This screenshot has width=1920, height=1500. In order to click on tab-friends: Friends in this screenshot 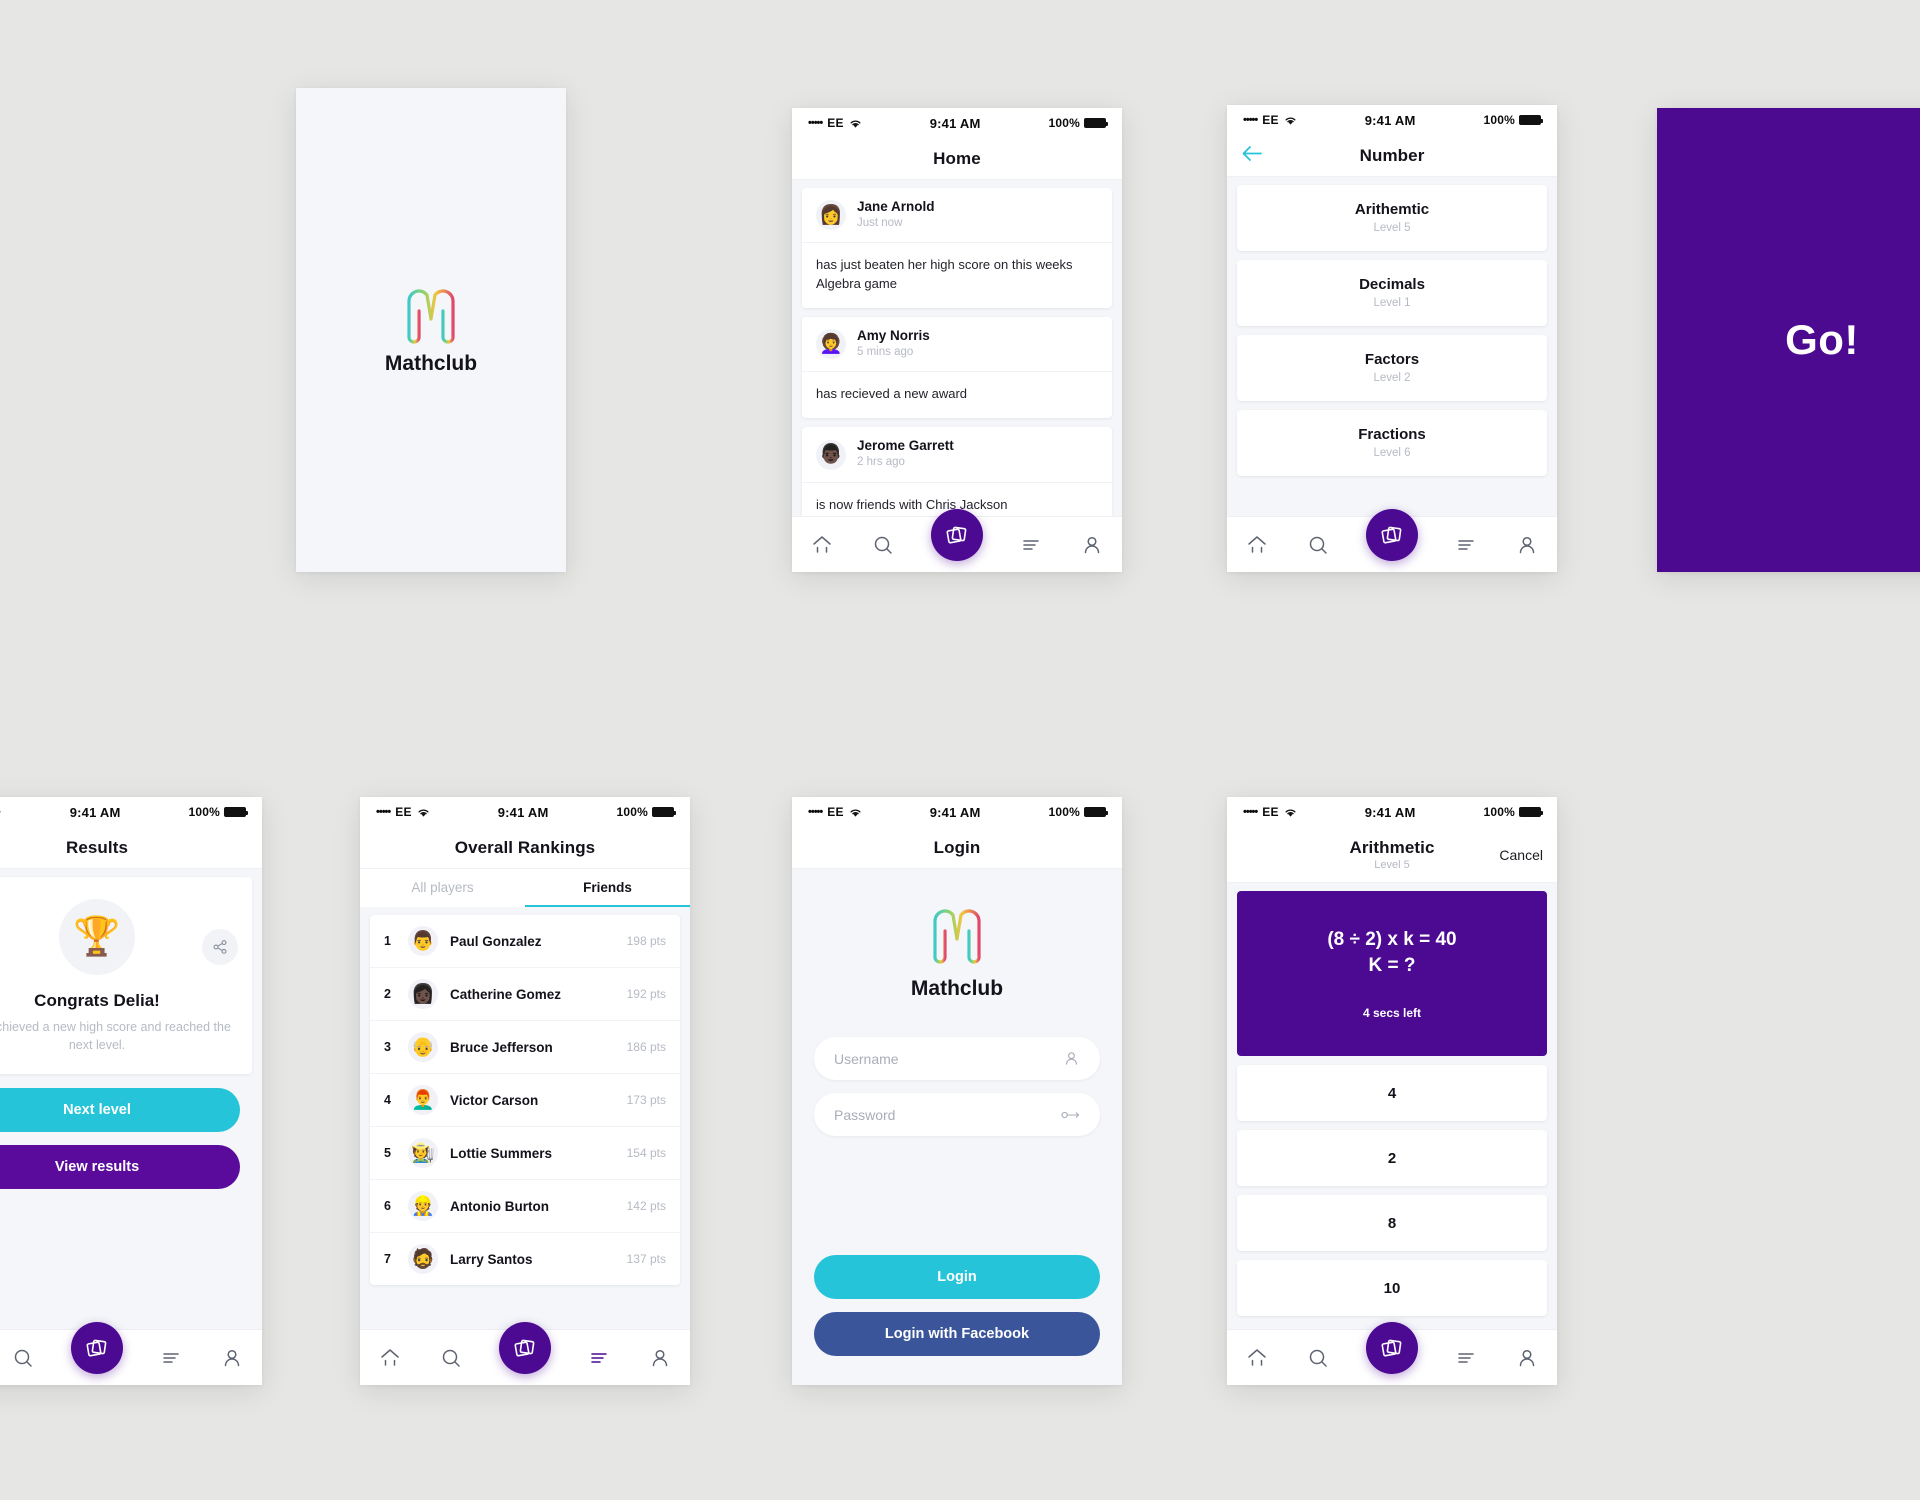, I will do `click(607, 888)`.